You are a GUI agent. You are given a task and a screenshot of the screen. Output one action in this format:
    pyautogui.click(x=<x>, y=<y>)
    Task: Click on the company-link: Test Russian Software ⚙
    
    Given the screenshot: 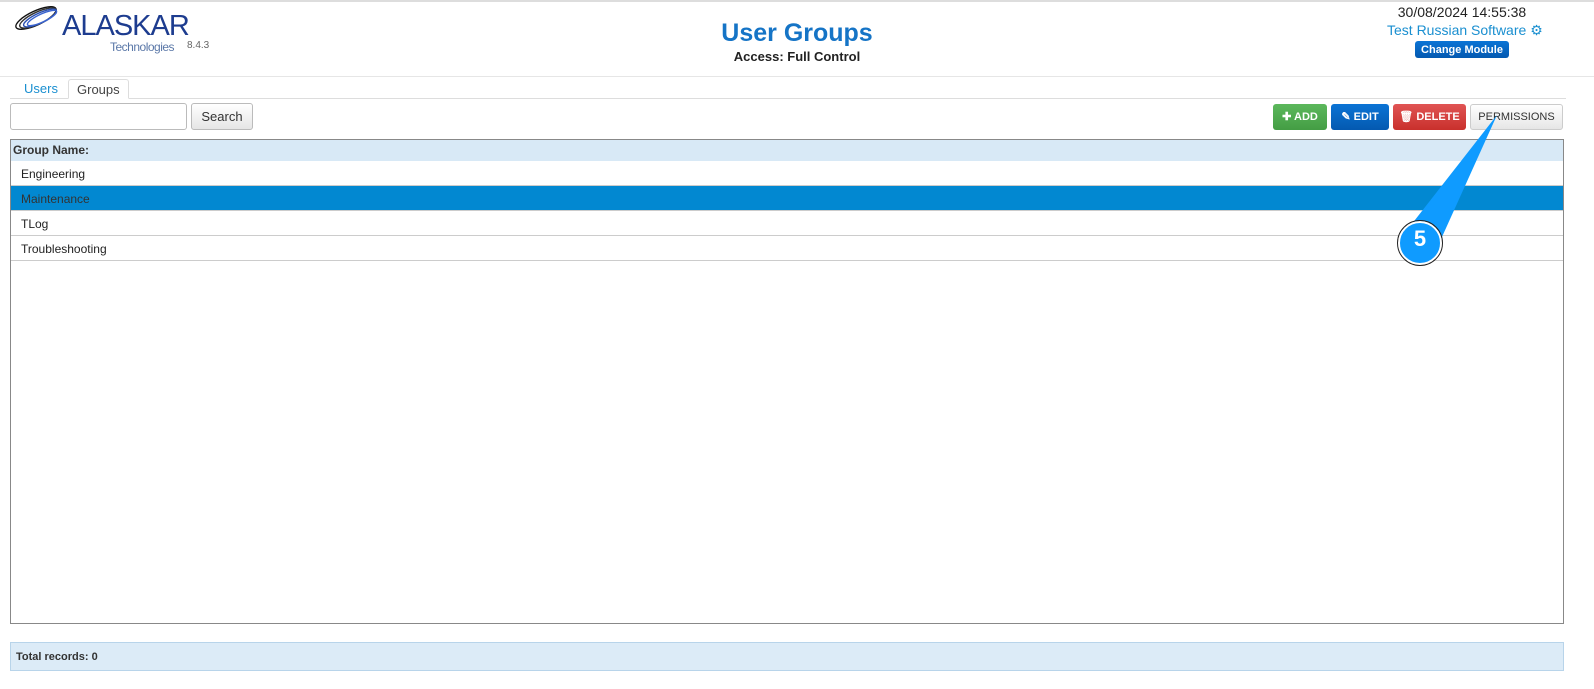 What is the action you would take?
    pyautogui.click(x=1465, y=30)
    